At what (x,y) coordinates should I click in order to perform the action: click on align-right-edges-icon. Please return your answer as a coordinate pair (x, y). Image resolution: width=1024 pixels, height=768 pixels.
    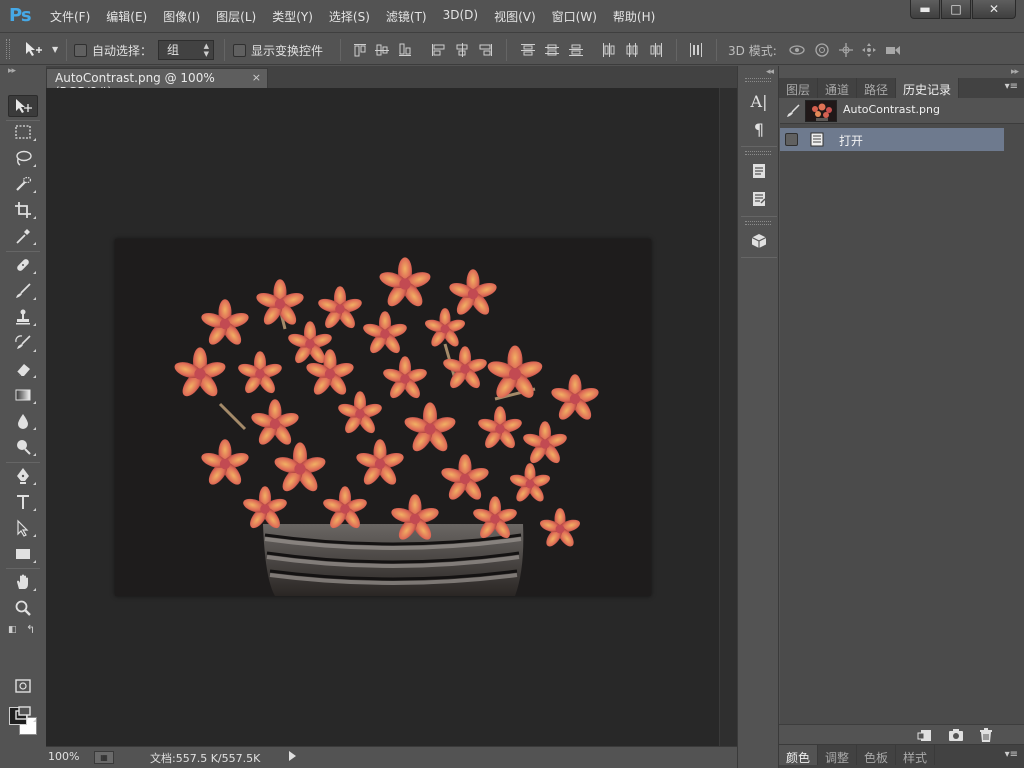
    Looking at the image, I should click on (486, 50).